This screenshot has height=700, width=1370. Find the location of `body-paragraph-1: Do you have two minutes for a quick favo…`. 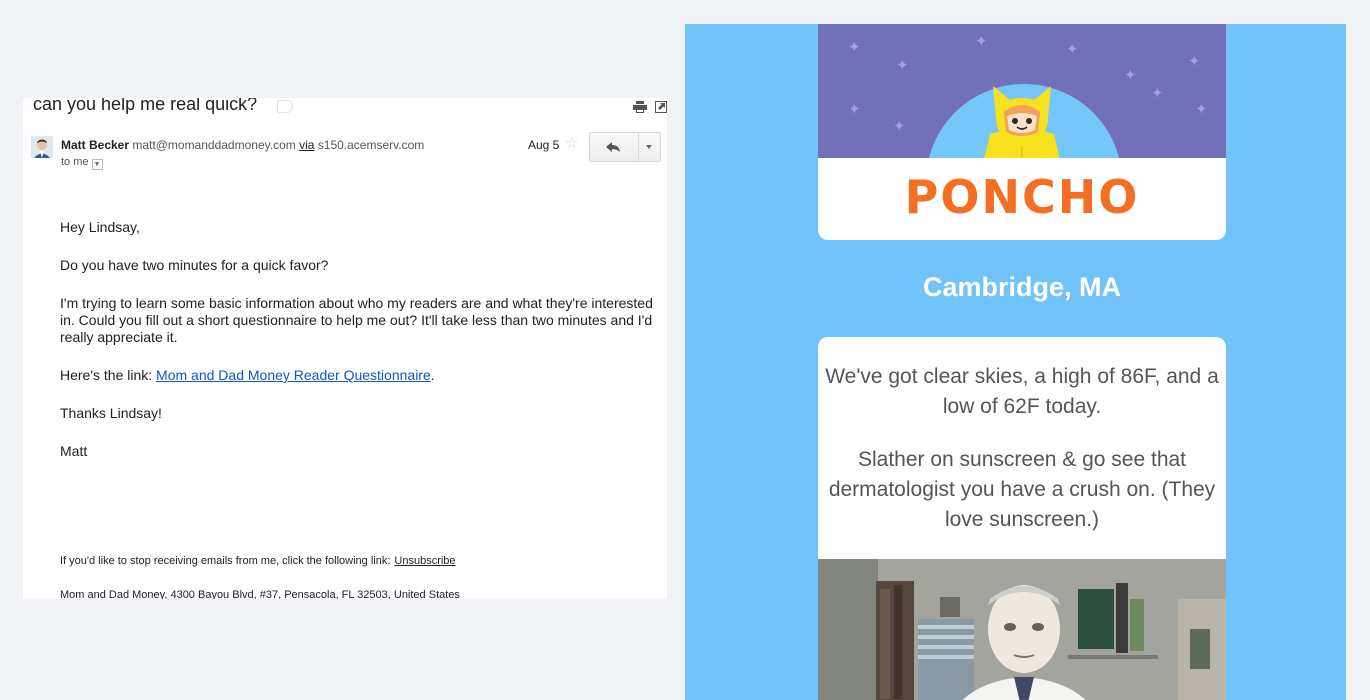

body-paragraph-1: Do you have two minutes for a quick favo… is located at coordinates (194, 265).